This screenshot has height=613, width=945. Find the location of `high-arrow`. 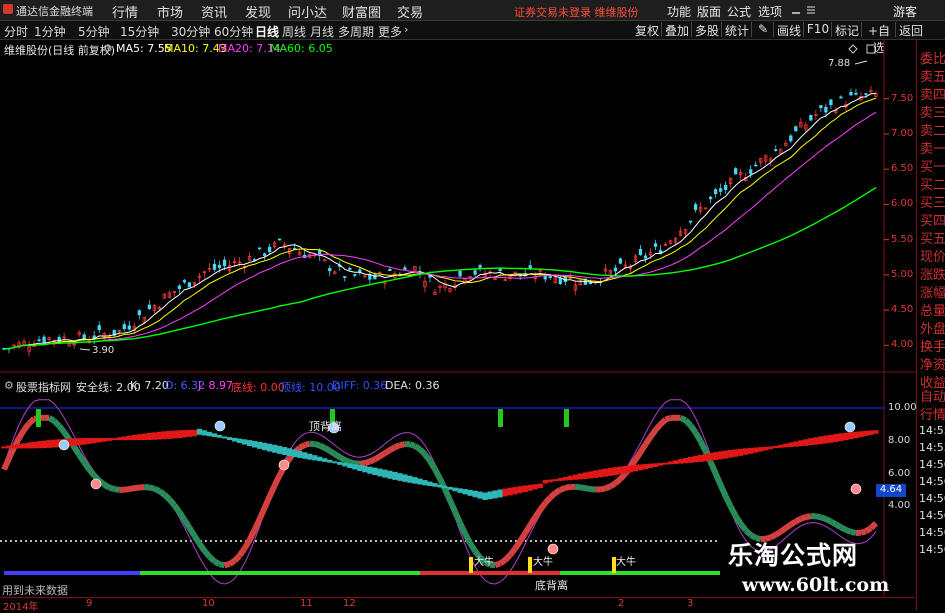

high-arrow is located at coordinates (861, 62).